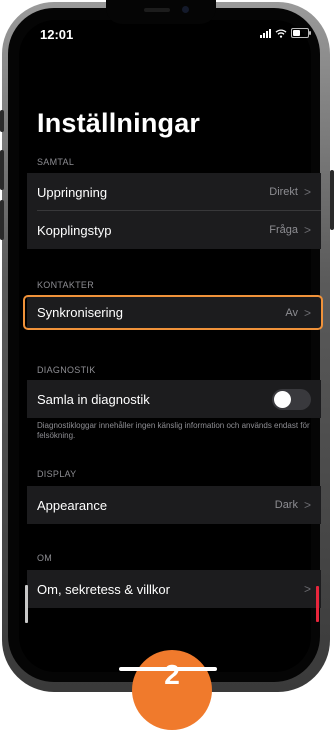  What do you see at coordinates (74, 230) in the screenshot?
I see `row-label: Kopplingstyp` at bounding box center [74, 230].